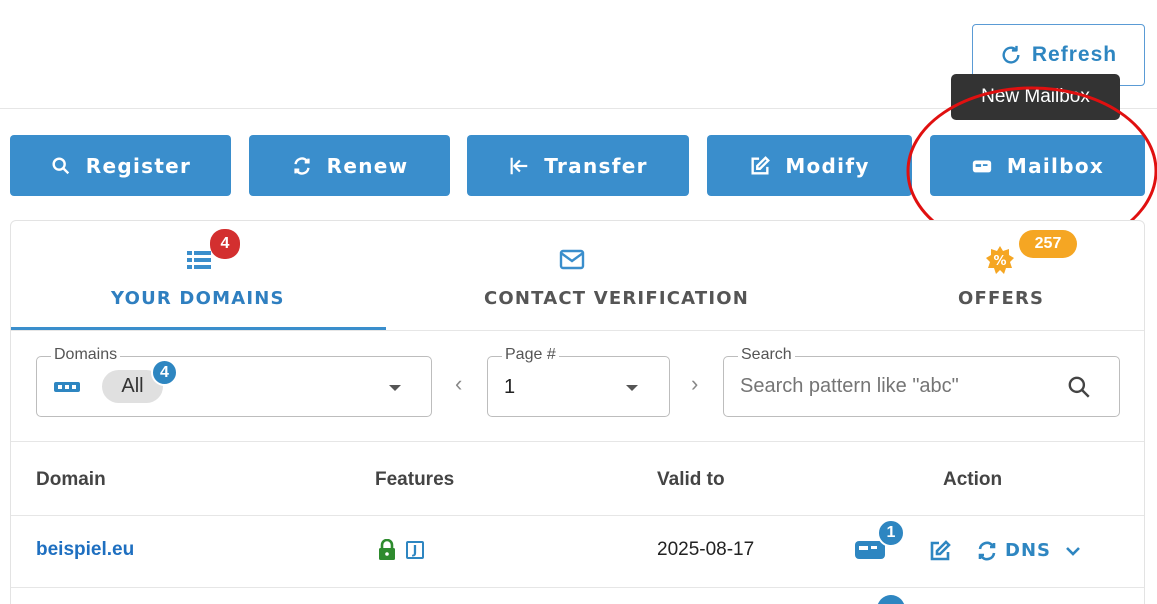  I want to click on dns-button: DNS, so click(1028, 550).